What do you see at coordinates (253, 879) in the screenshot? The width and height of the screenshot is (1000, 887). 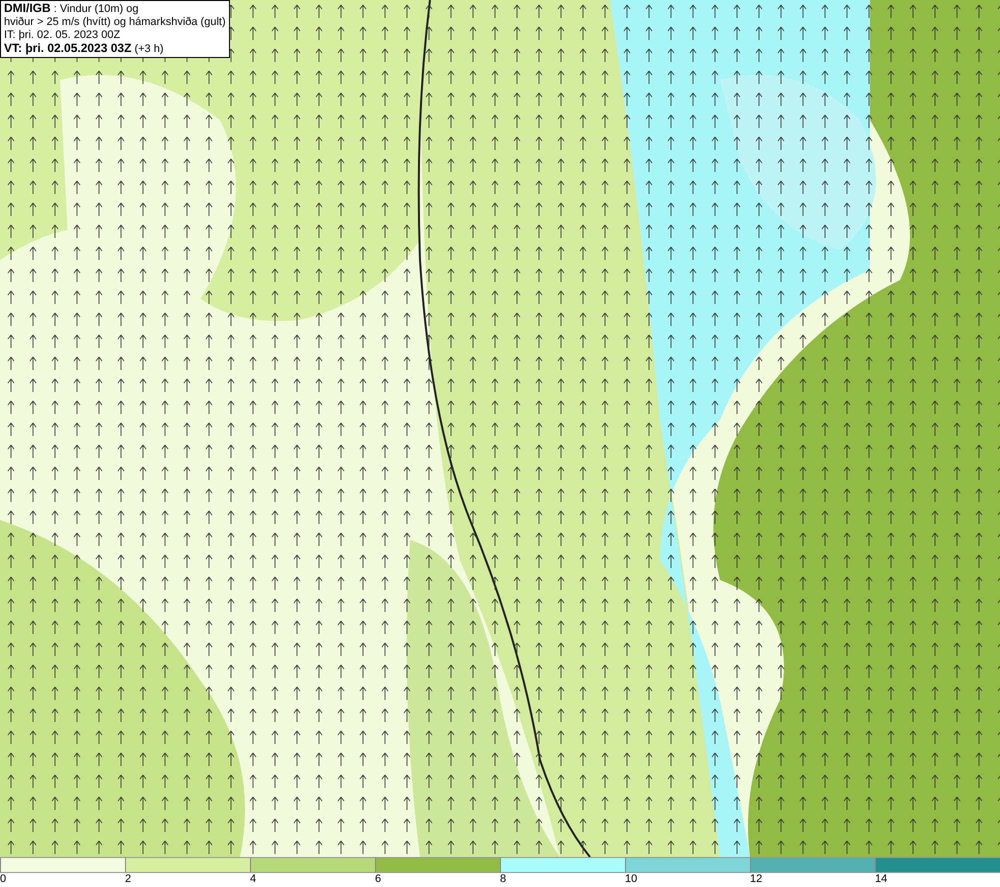 I see `legend-tick-label: 4` at bounding box center [253, 879].